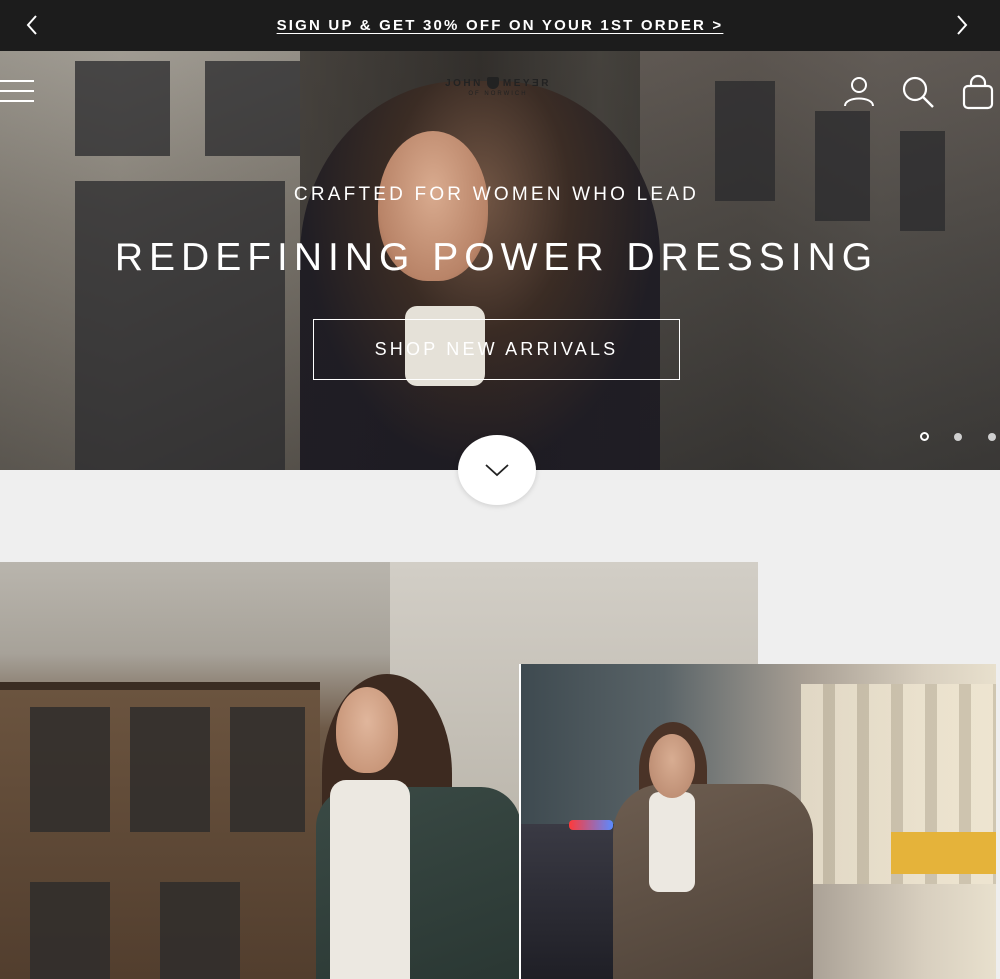 The height and width of the screenshot is (979, 1000). What do you see at coordinates (32, 25) in the screenshot?
I see `chevron-left-icon` at bounding box center [32, 25].